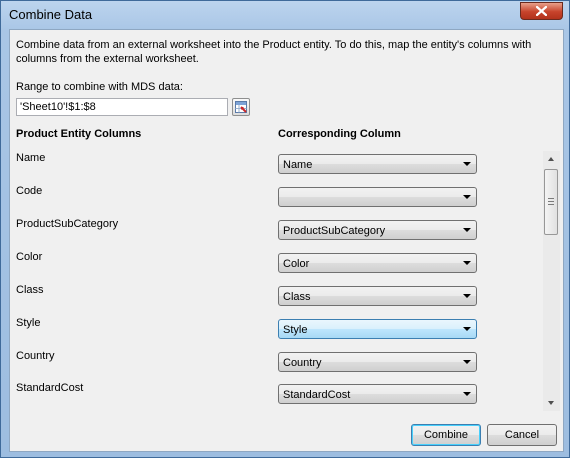 The image size is (572, 460). I want to click on combo-productsubcategory: ProductSubCategory, so click(377, 230).